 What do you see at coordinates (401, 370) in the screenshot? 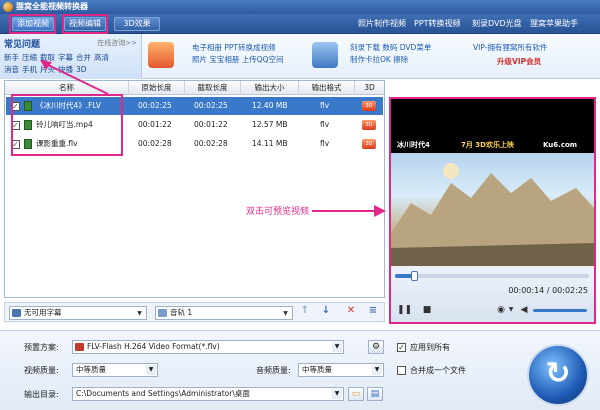
I see `merge-checkbox: ✓` at bounding box center [401, 370].